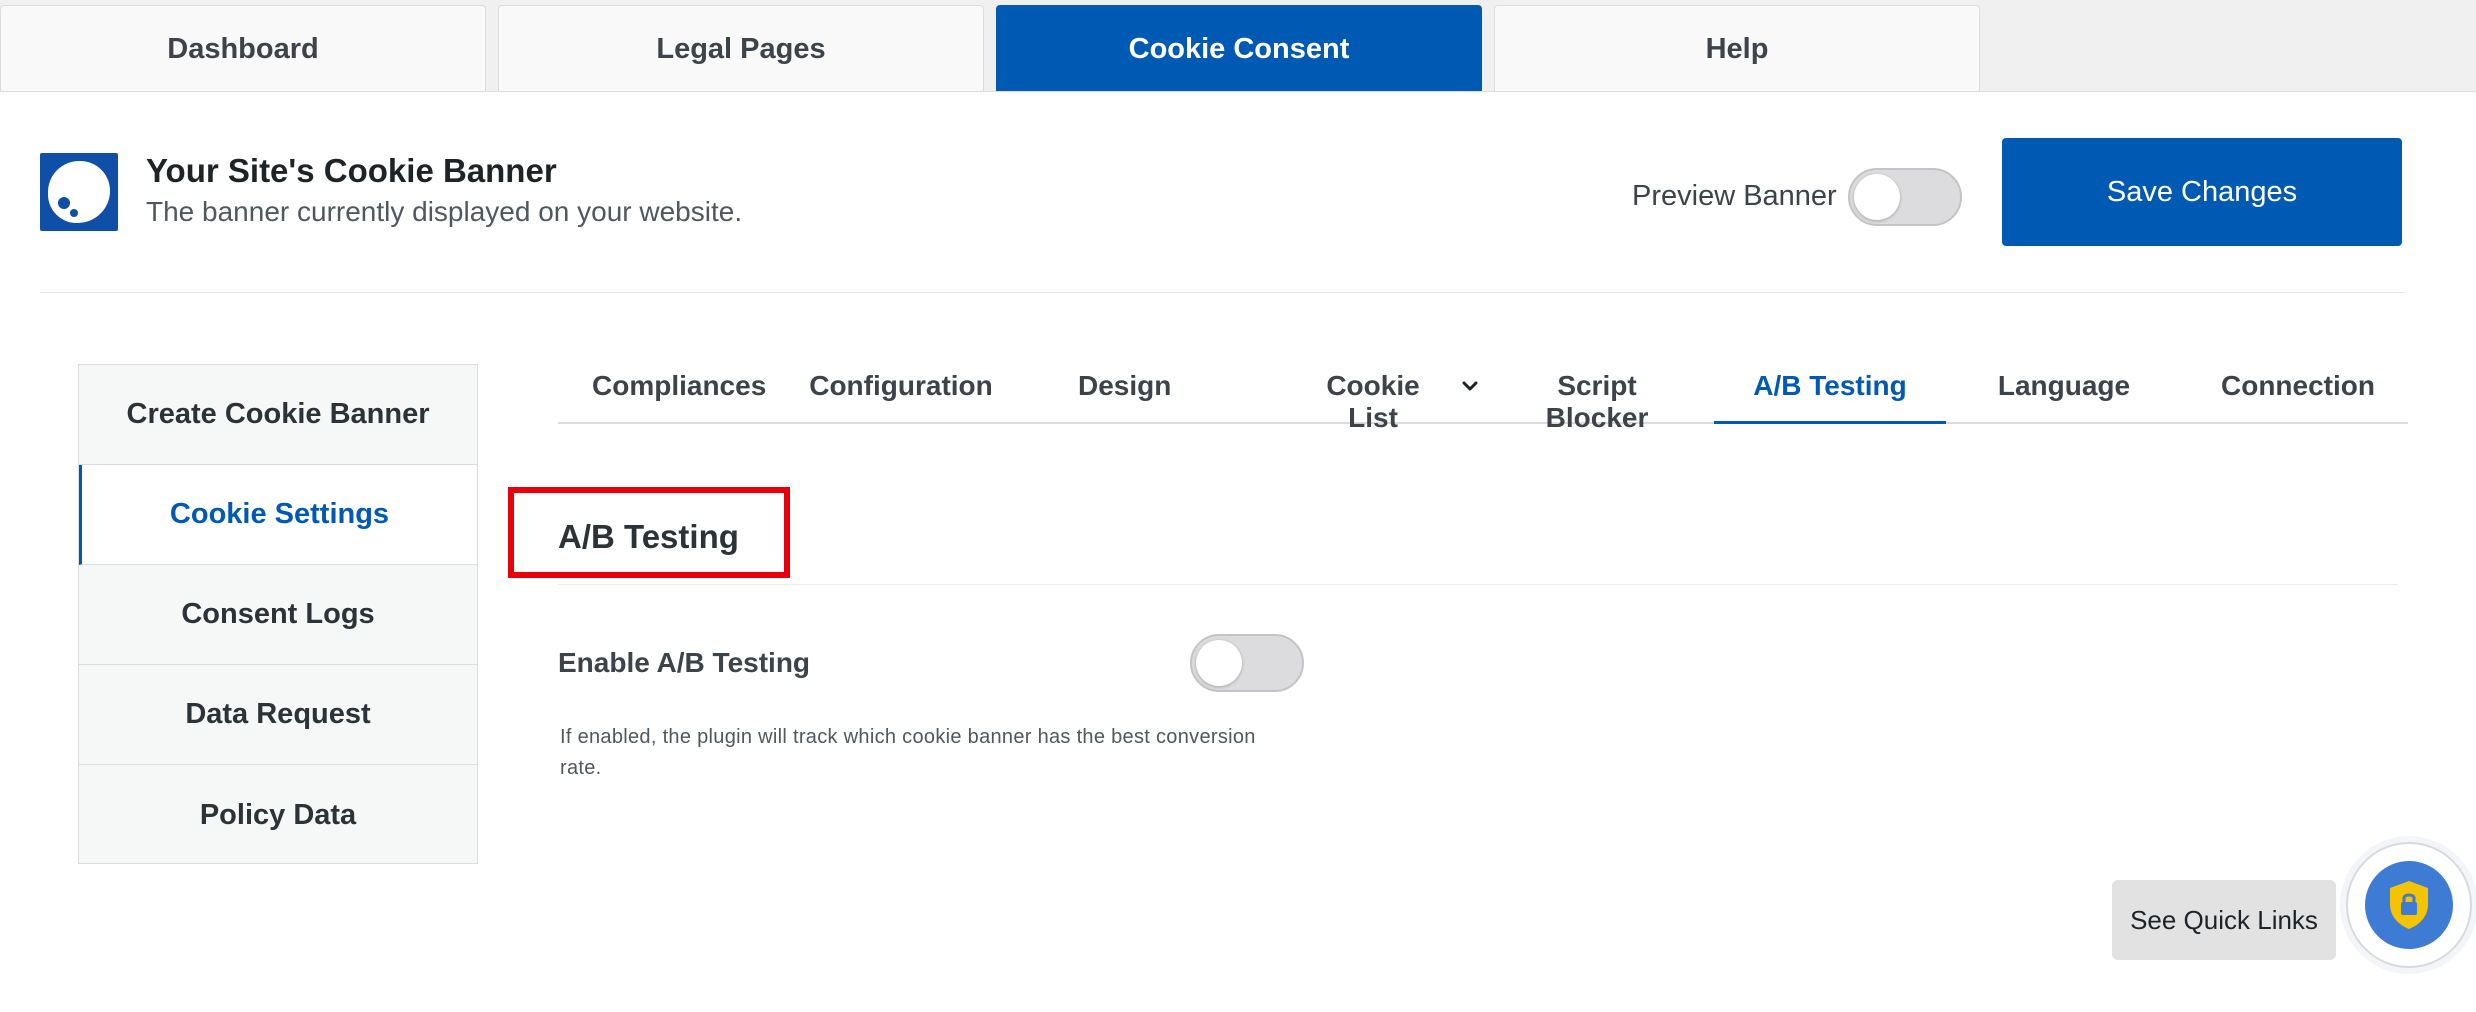 This screenshot has height=1012, width=2476. What do you see at coordinates (1478, 584) in the screenshot?
I see `section-divider` at bounding box center [1478, 584].